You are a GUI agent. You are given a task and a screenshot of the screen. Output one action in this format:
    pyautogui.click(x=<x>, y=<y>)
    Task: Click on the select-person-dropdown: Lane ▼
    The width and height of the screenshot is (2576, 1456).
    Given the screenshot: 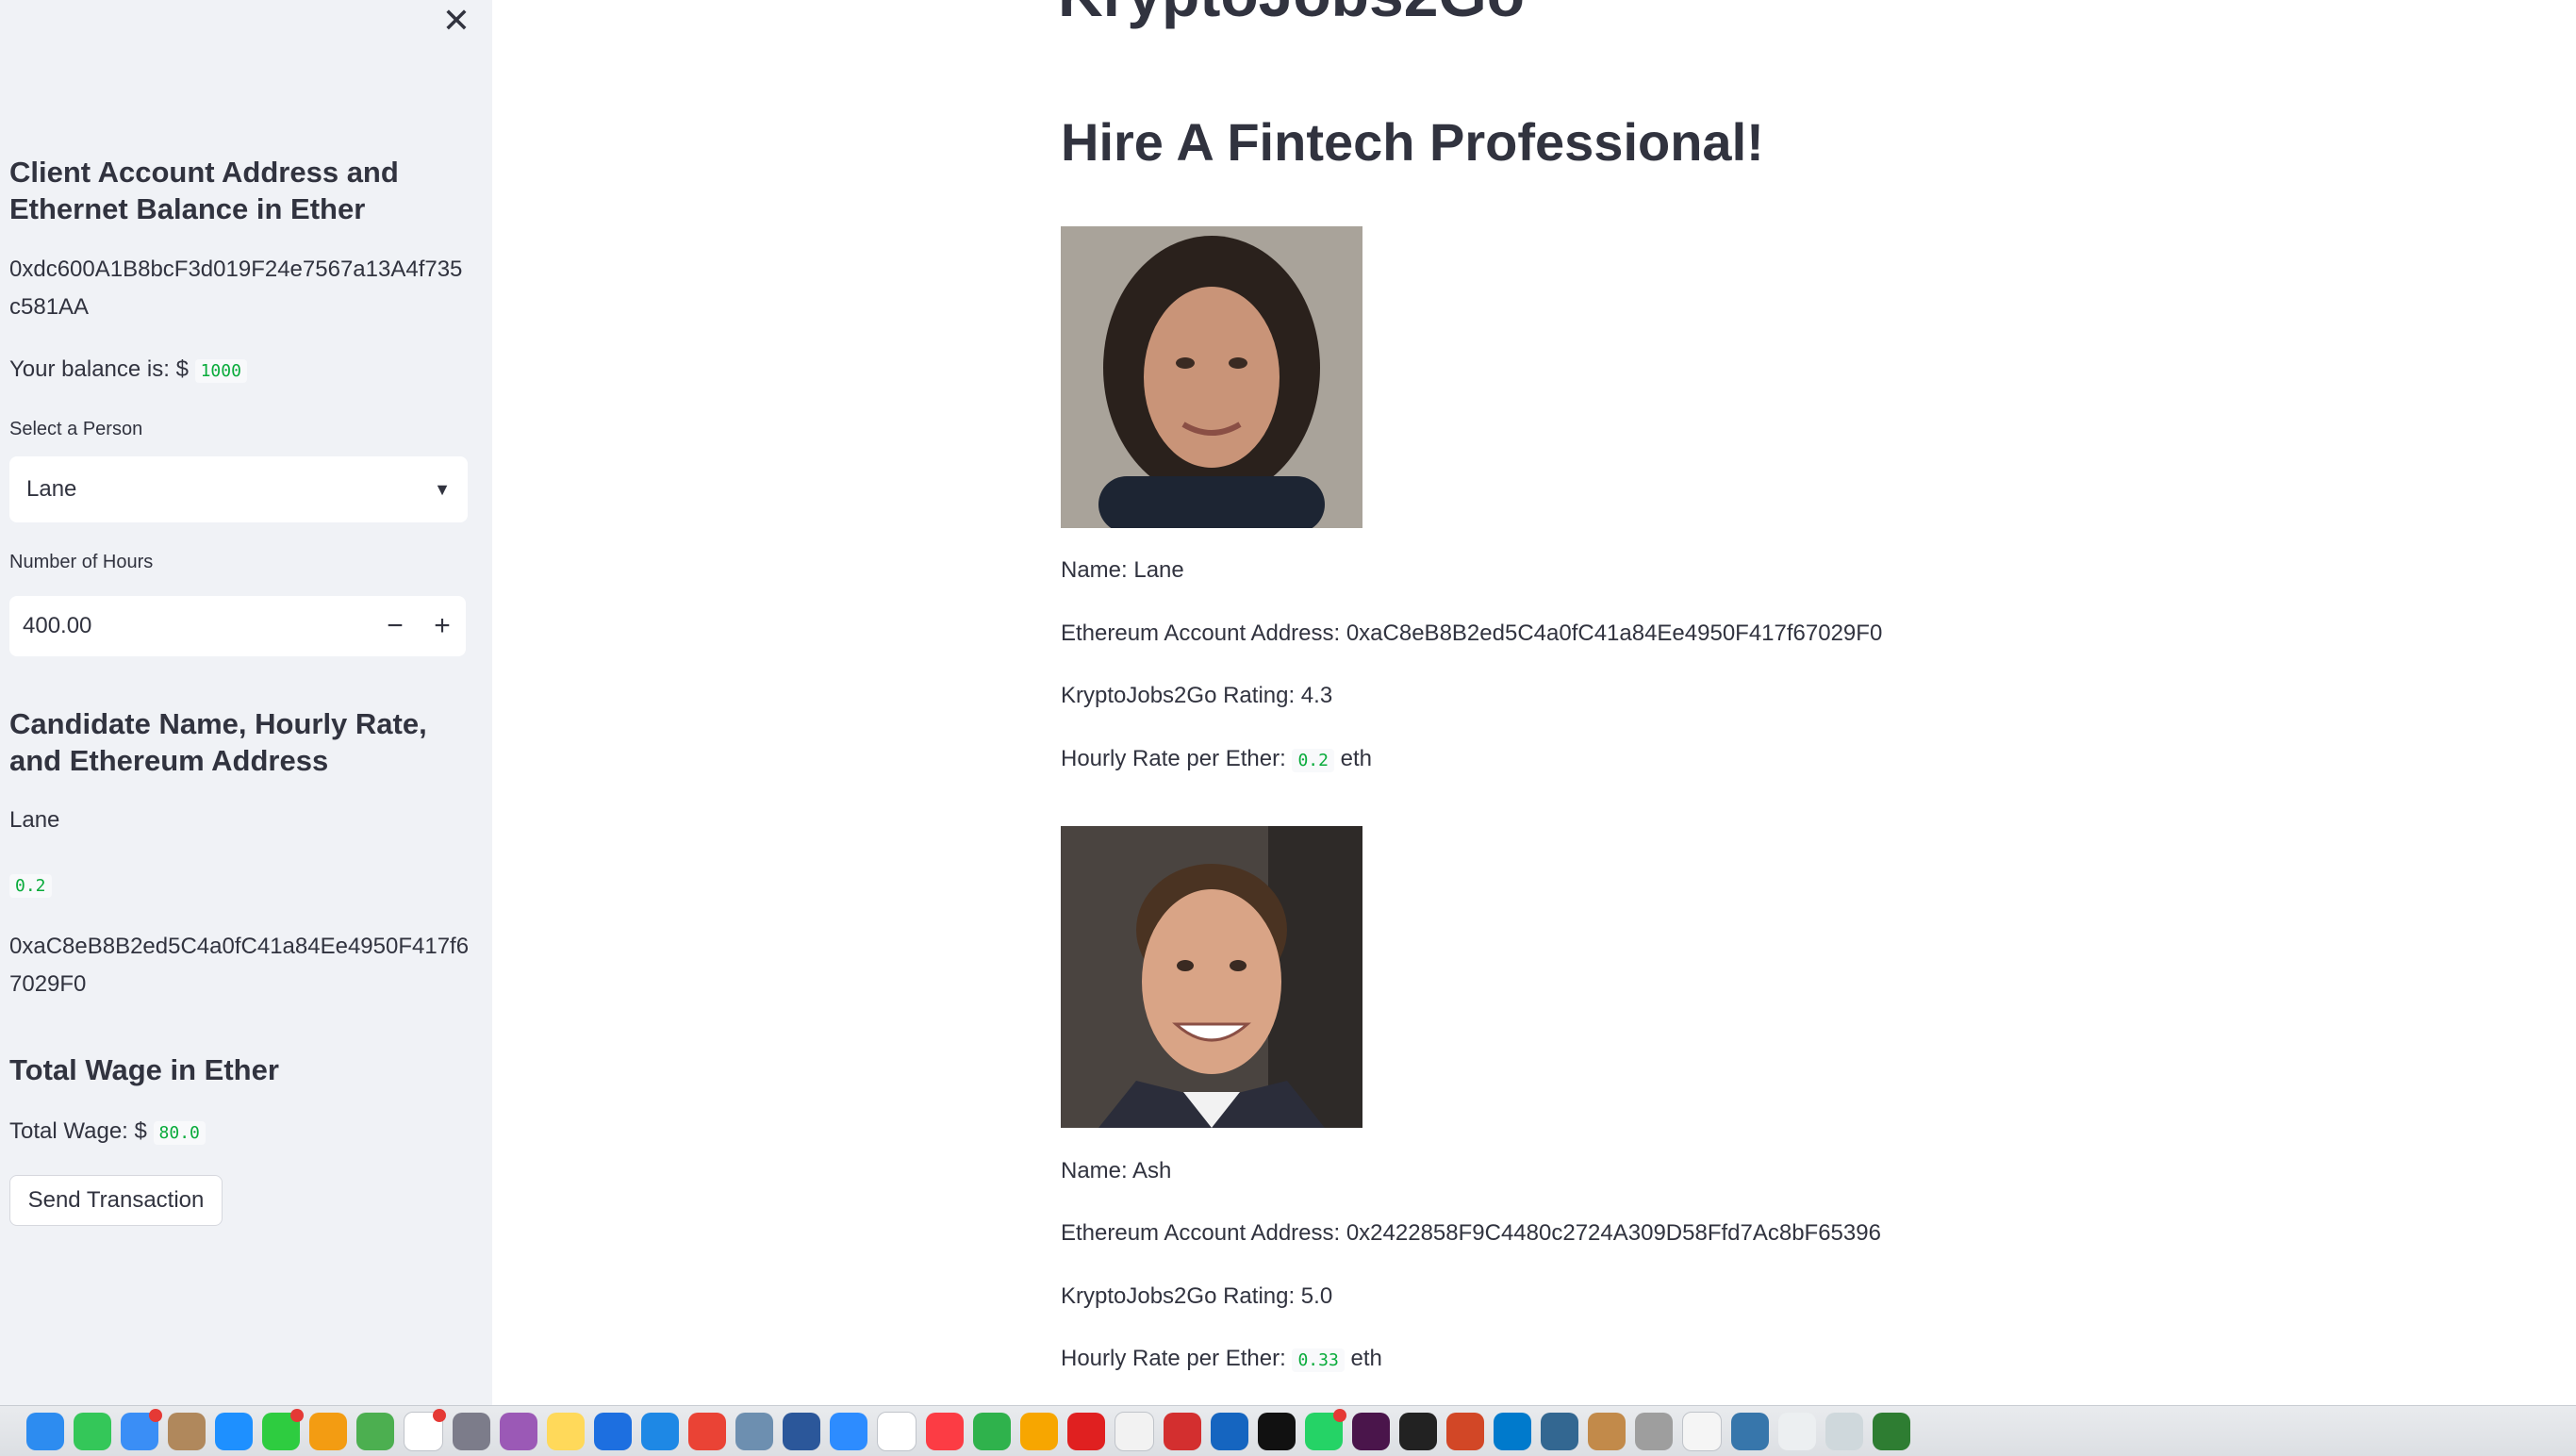 What is the action you would take?
    pyautogui.click(x=238, y=489)
    